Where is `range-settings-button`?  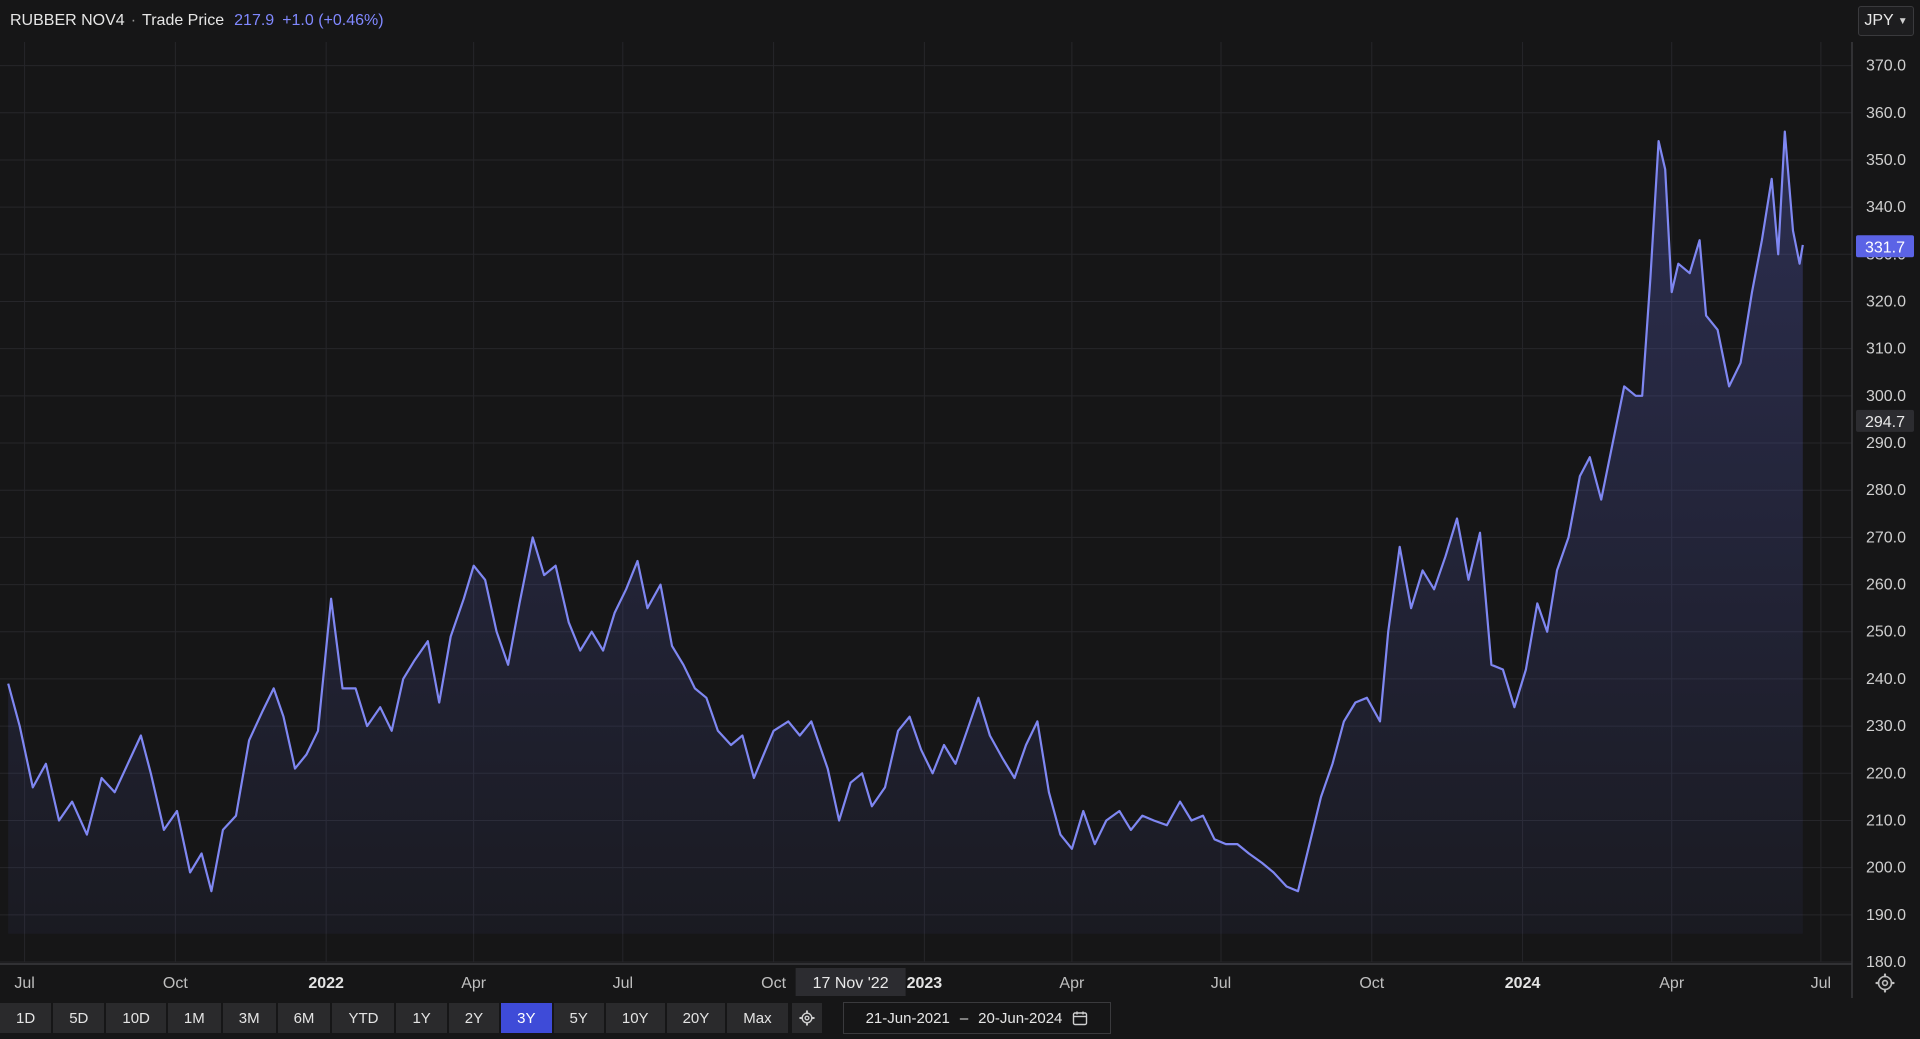
range-settings-button is located at coordinates (806, 1018).